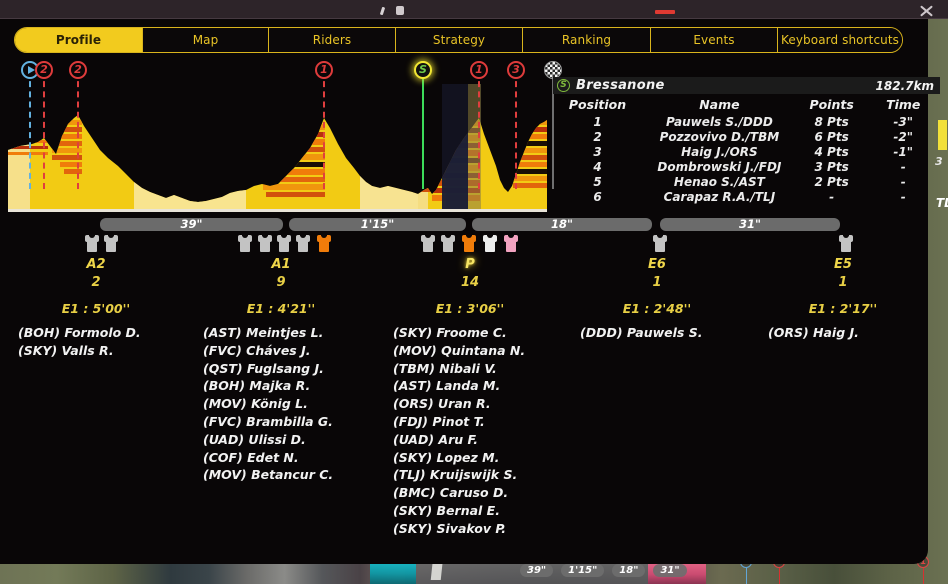 This screenshot has width=948, height=584. I want to click on list-item: (DDD) Pauwels S., so click(641, 333).